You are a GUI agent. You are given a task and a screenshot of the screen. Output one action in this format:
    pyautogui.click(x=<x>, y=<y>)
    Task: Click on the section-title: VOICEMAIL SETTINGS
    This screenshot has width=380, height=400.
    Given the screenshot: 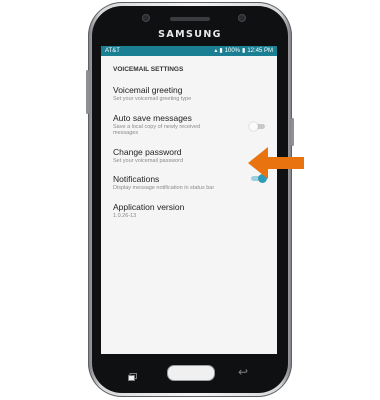 What is the action you would take?
    pyautogui.click(x=148, y=69)
    